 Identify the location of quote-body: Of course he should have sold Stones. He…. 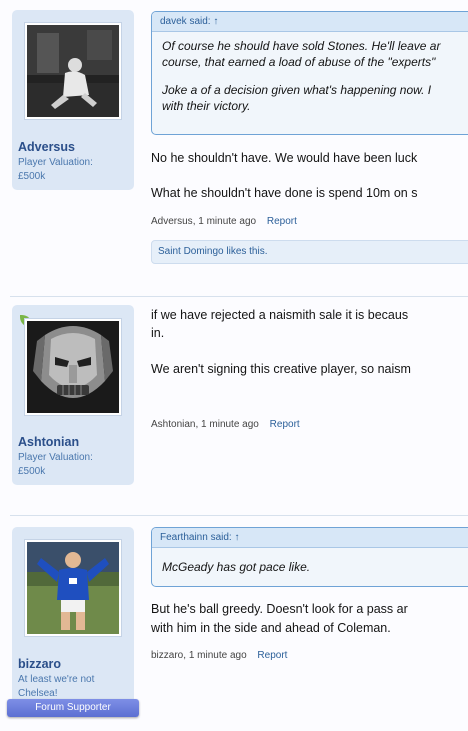
(310, 76).